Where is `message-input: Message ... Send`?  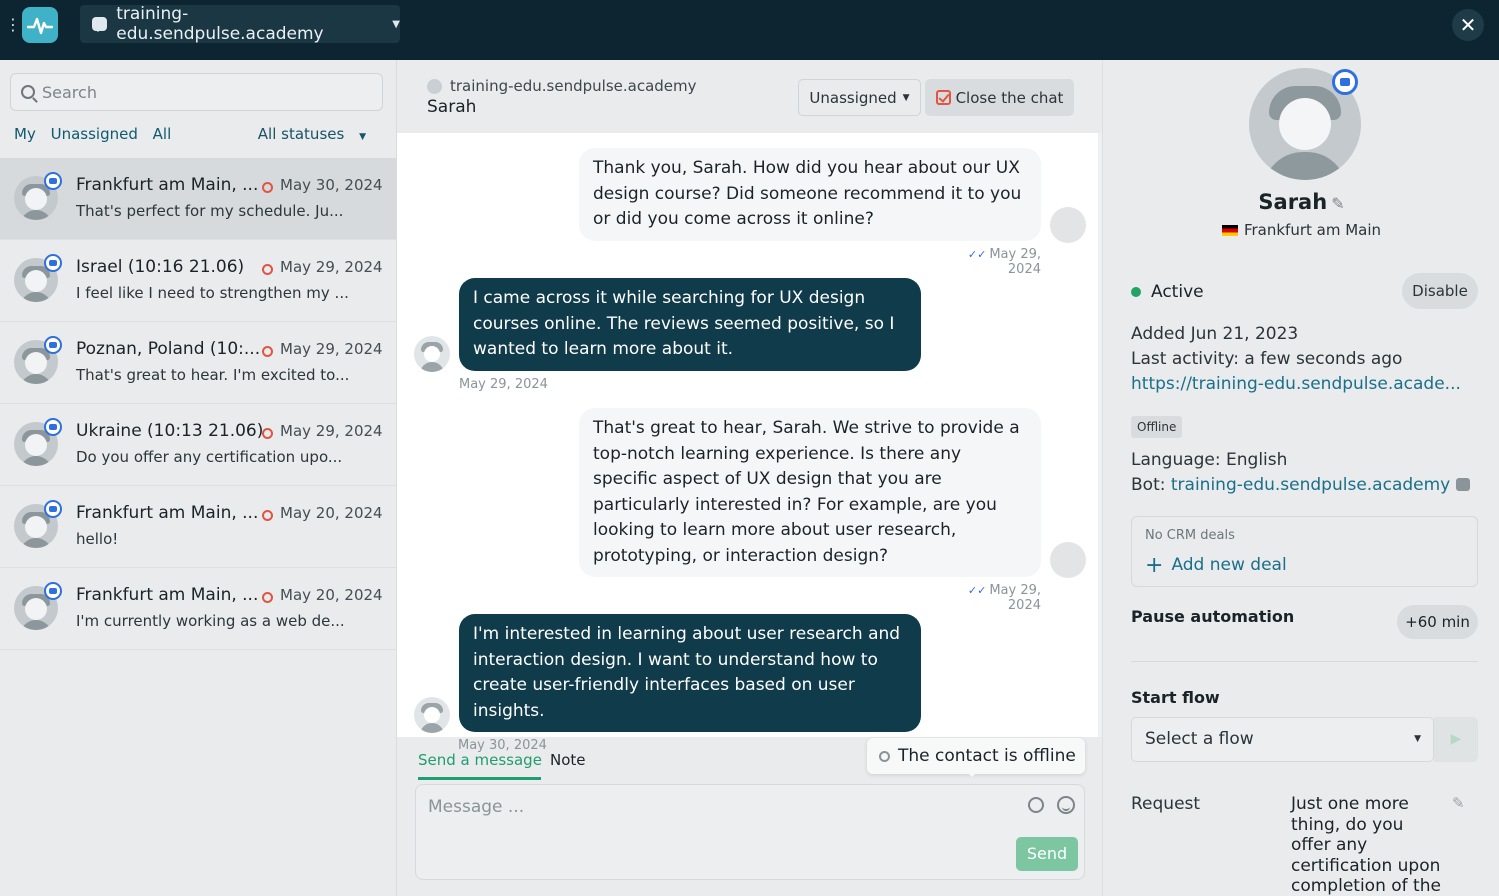 message-input: Message ... Send is located at coordinates (750, 832).